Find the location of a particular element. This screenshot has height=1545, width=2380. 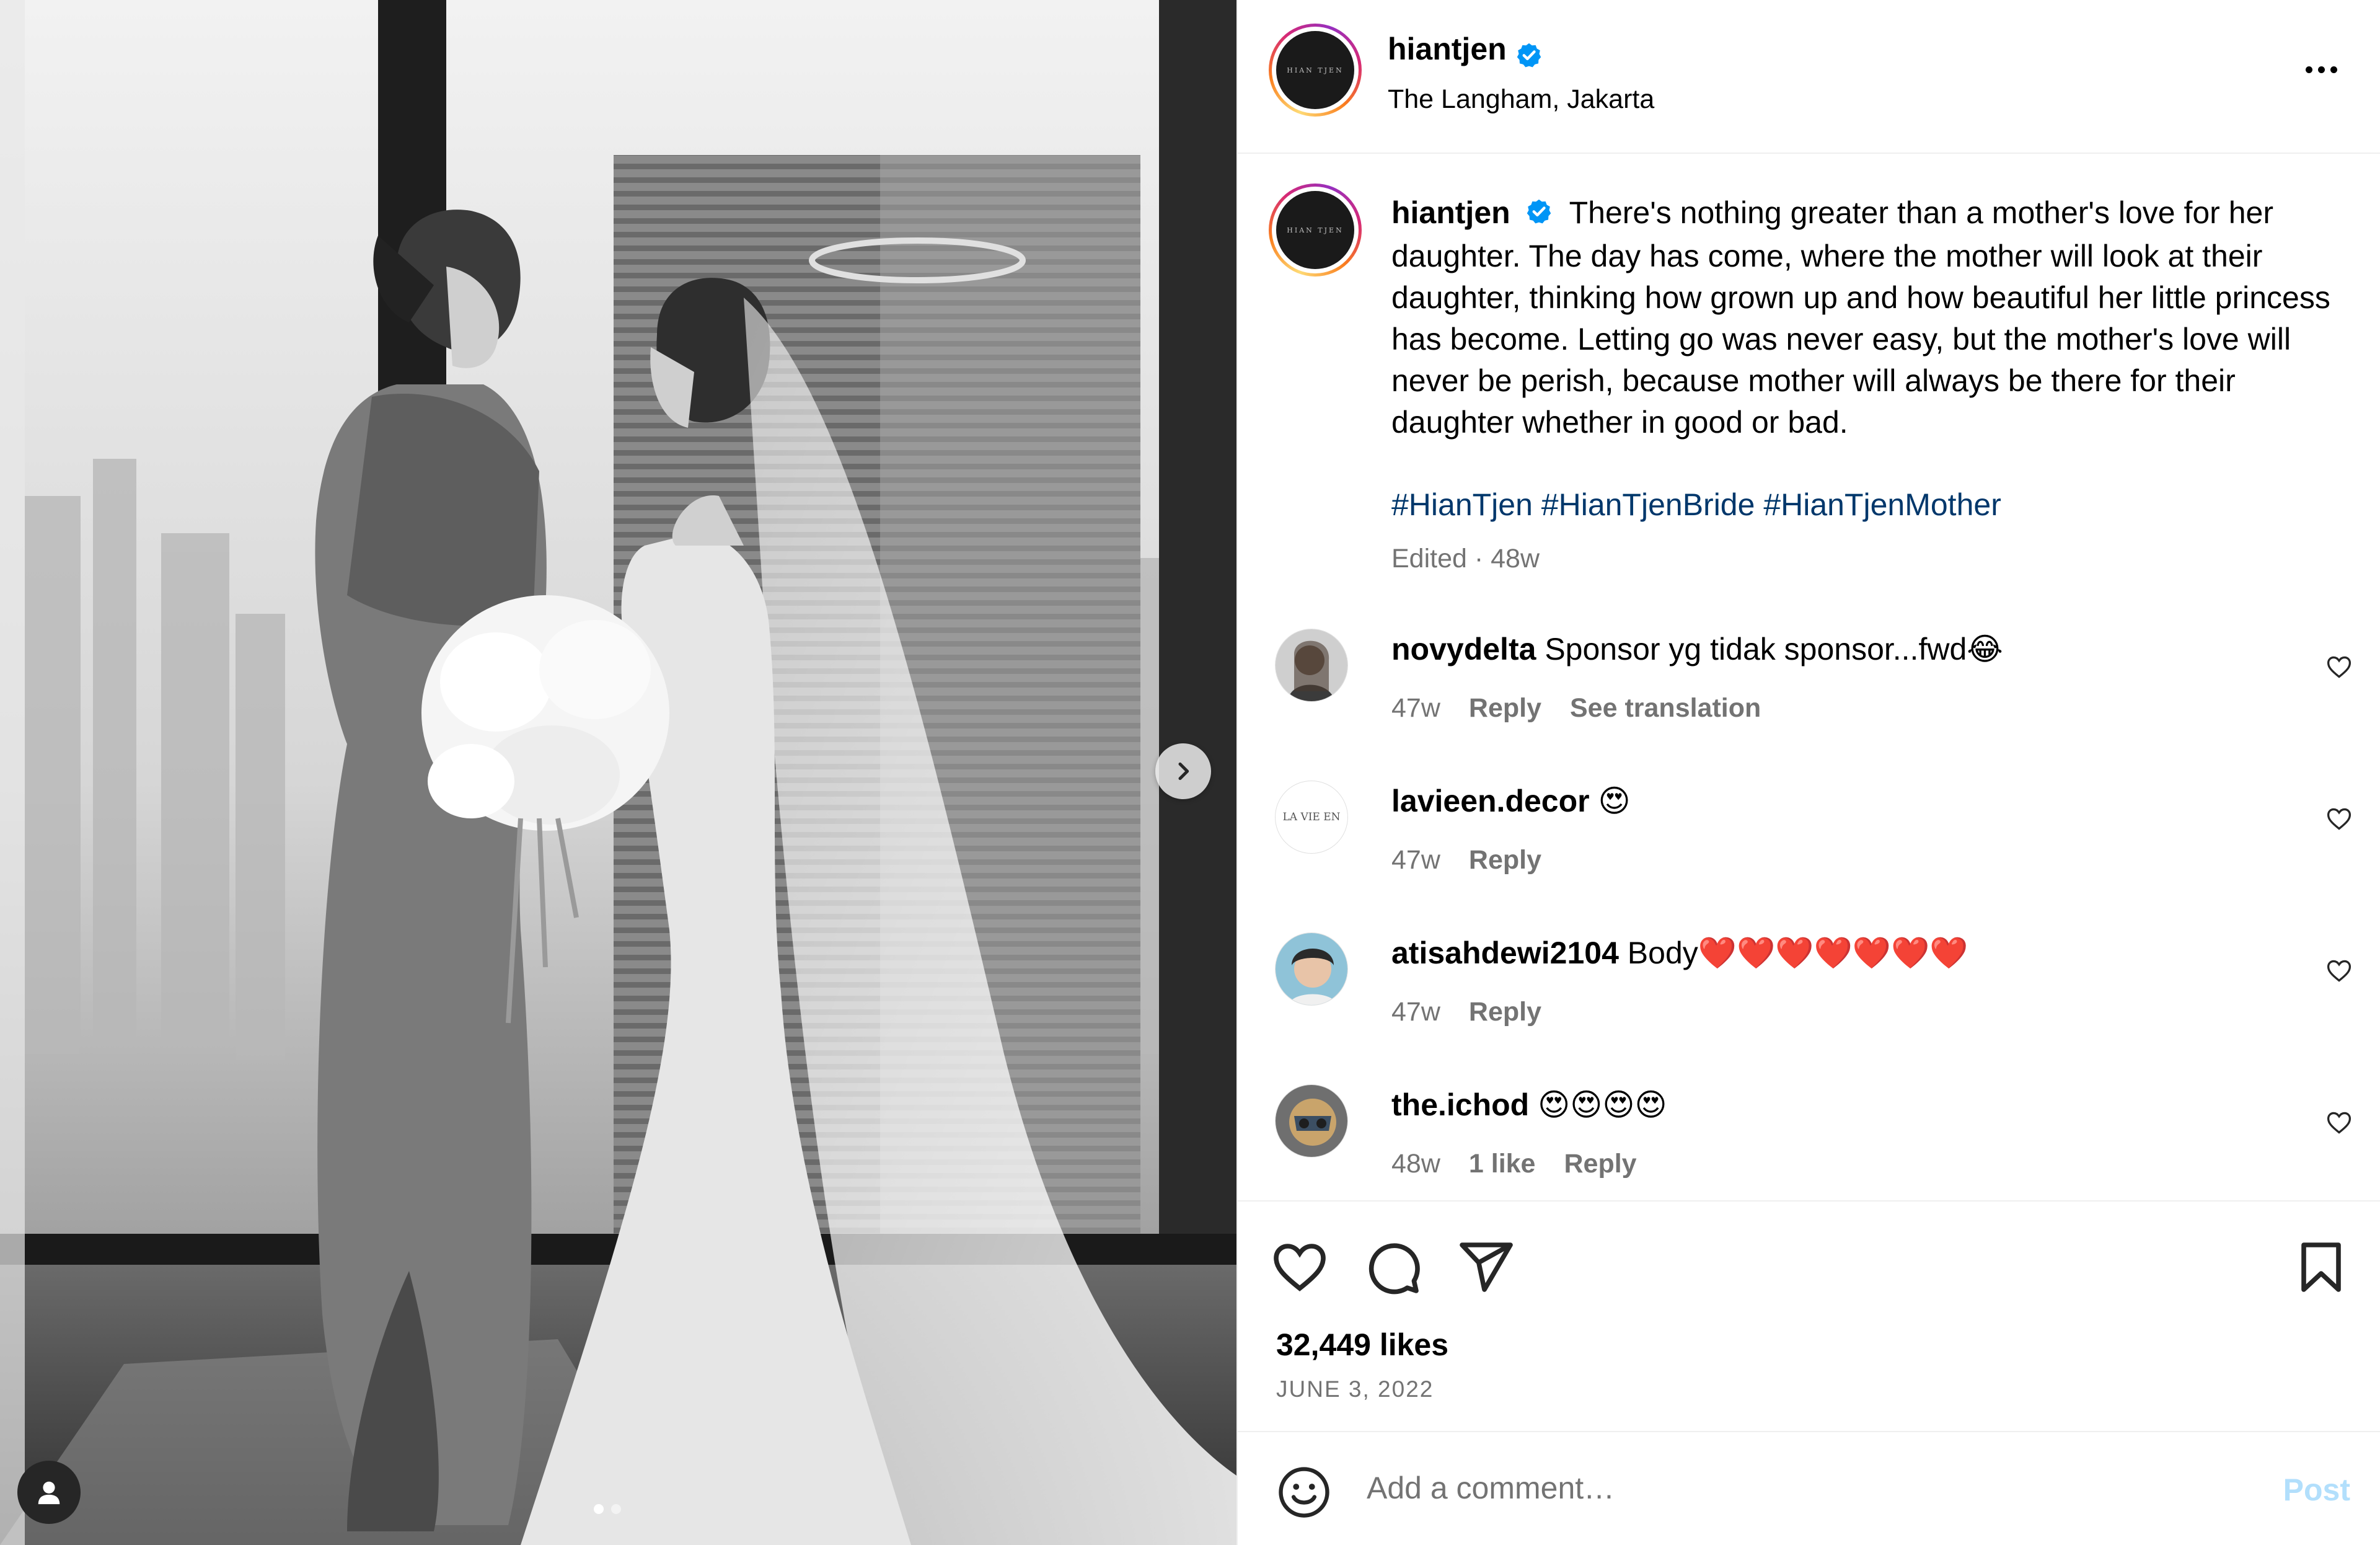

emoji-button is located at coordinates (1304, 1493).